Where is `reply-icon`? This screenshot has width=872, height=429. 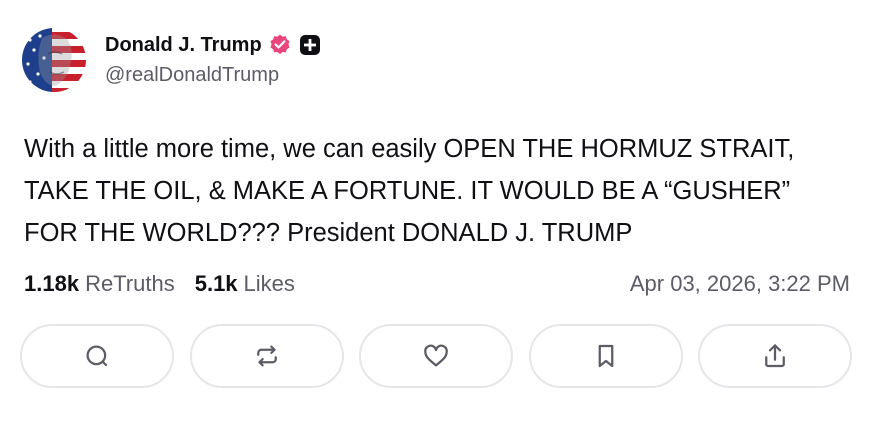 reply-icon is located at coordinates (97, 356).